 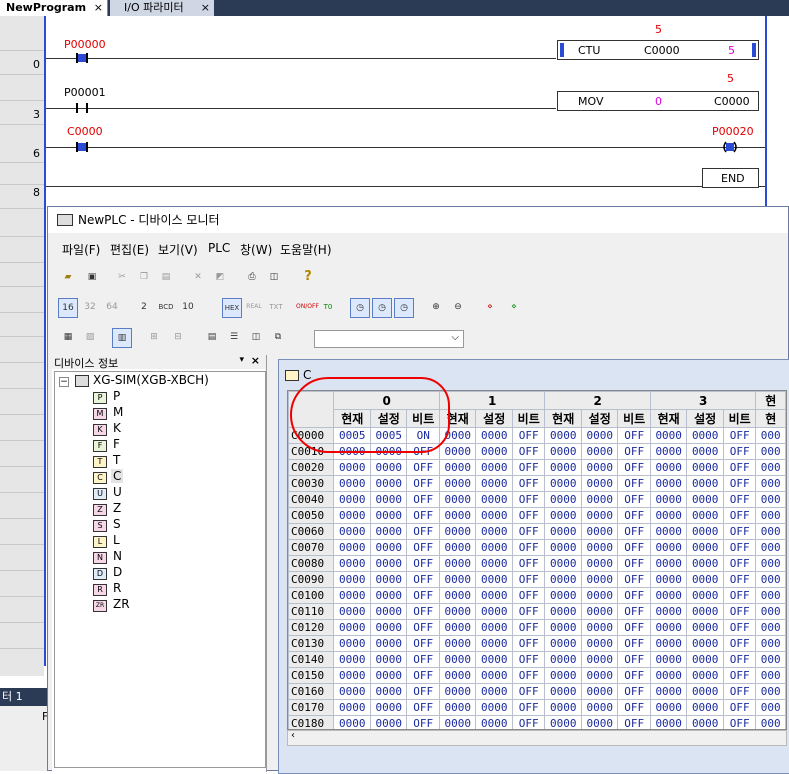 What do you see at coordinates (278, 338) in the screenshot?
I see `arrange-icon: ⧉` at bounding box center [278, 338].